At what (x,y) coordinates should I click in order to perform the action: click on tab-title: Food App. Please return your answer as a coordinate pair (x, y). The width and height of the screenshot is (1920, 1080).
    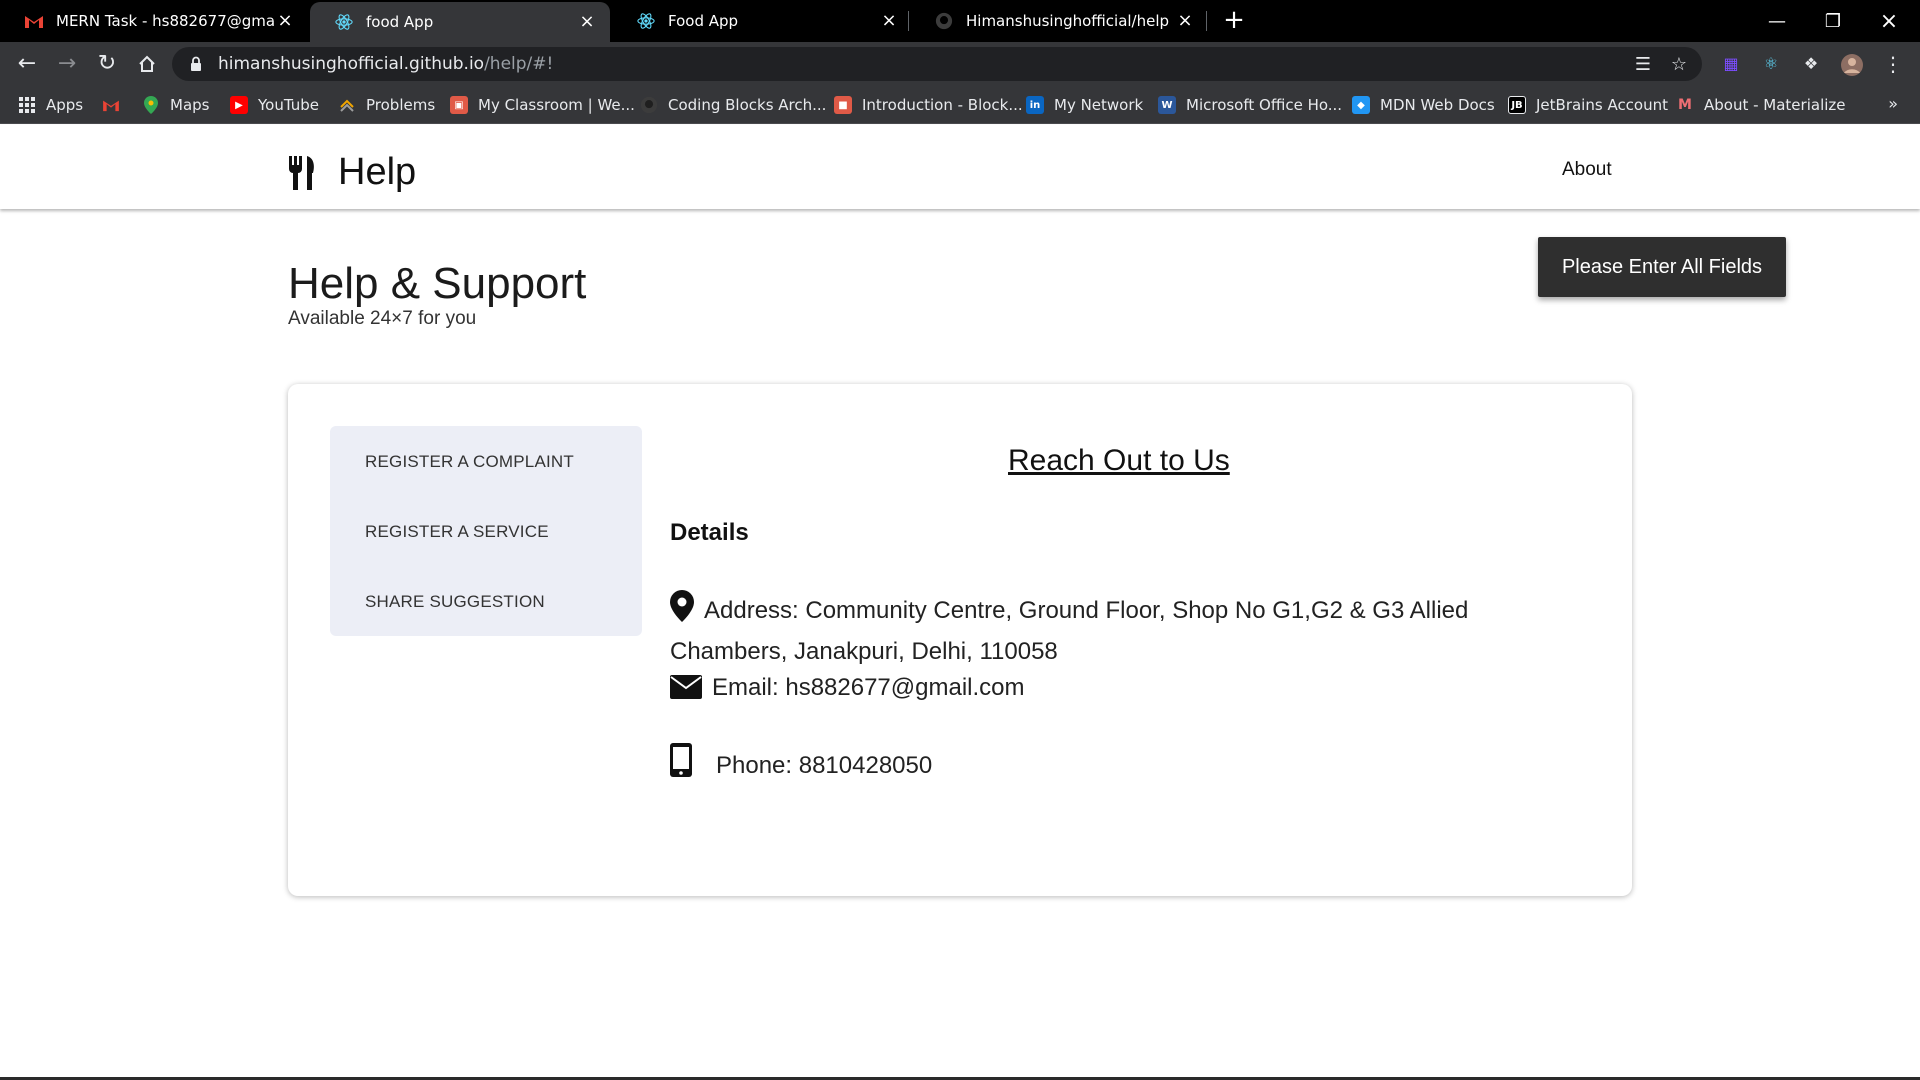
    Looking at the image, I should click on (703, 21).